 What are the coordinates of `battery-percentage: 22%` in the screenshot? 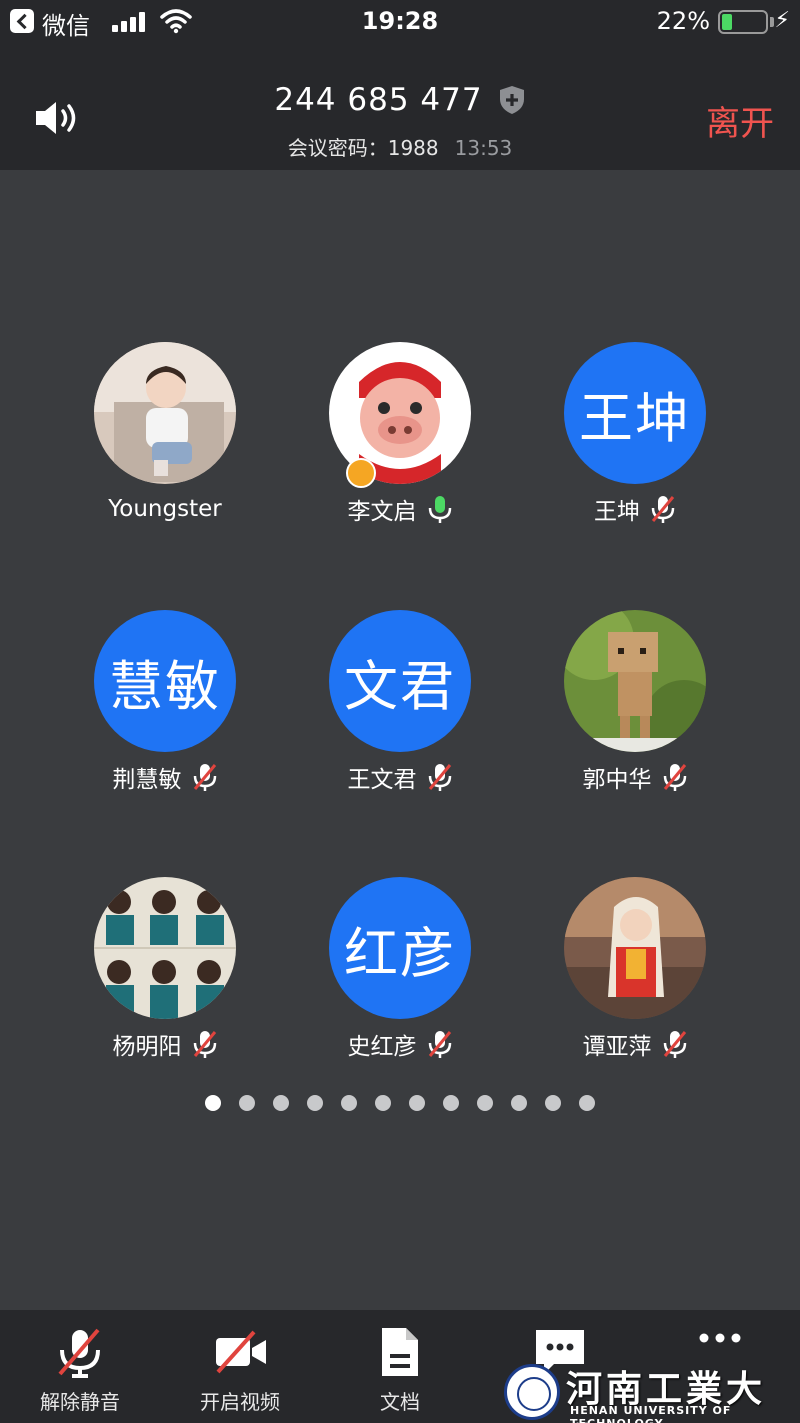 It's located at (683, 21).